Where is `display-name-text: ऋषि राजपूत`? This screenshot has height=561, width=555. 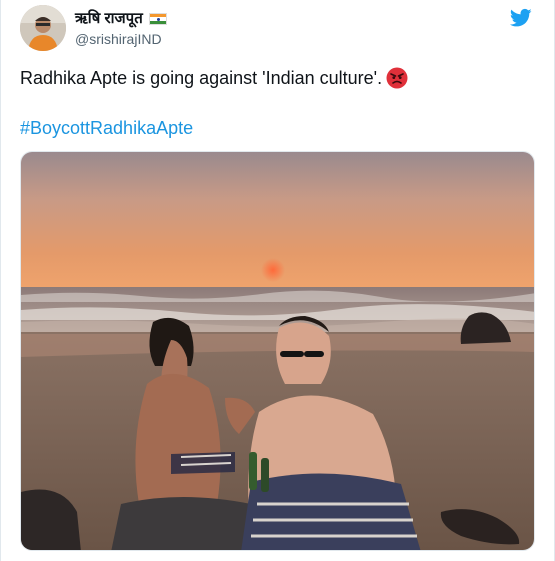 display-name-text: ऋषि राजपूत is located at coordinates (109, 19).